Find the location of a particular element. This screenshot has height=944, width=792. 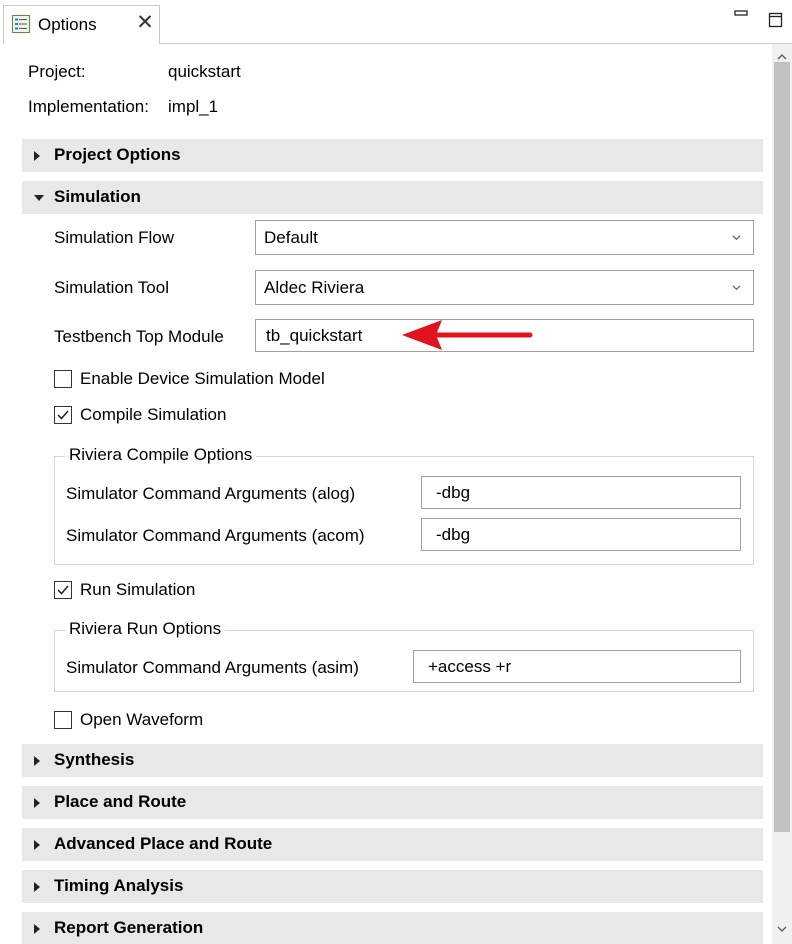

simulation-tool-select: Aldec Riviera is located at coordinates (504, 287).